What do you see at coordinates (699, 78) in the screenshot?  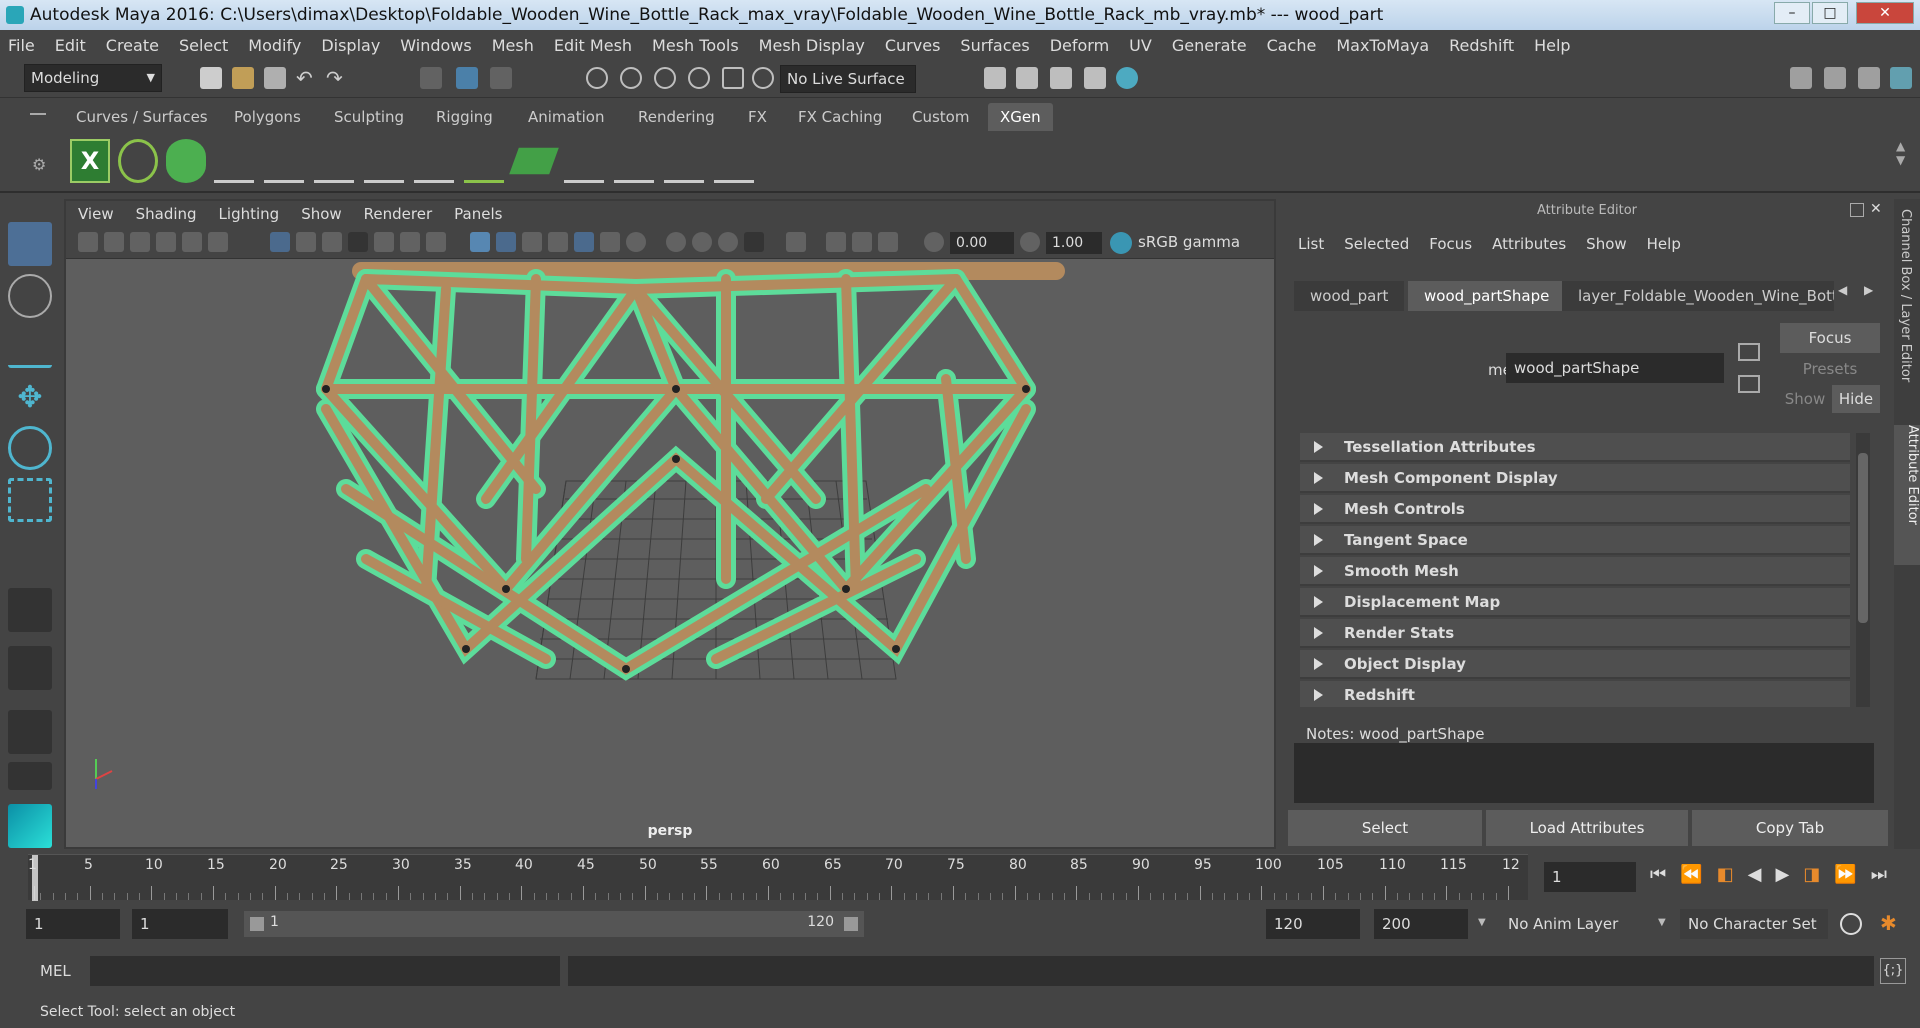 I see `snap-view-icon` at bounding box center [699, 78].